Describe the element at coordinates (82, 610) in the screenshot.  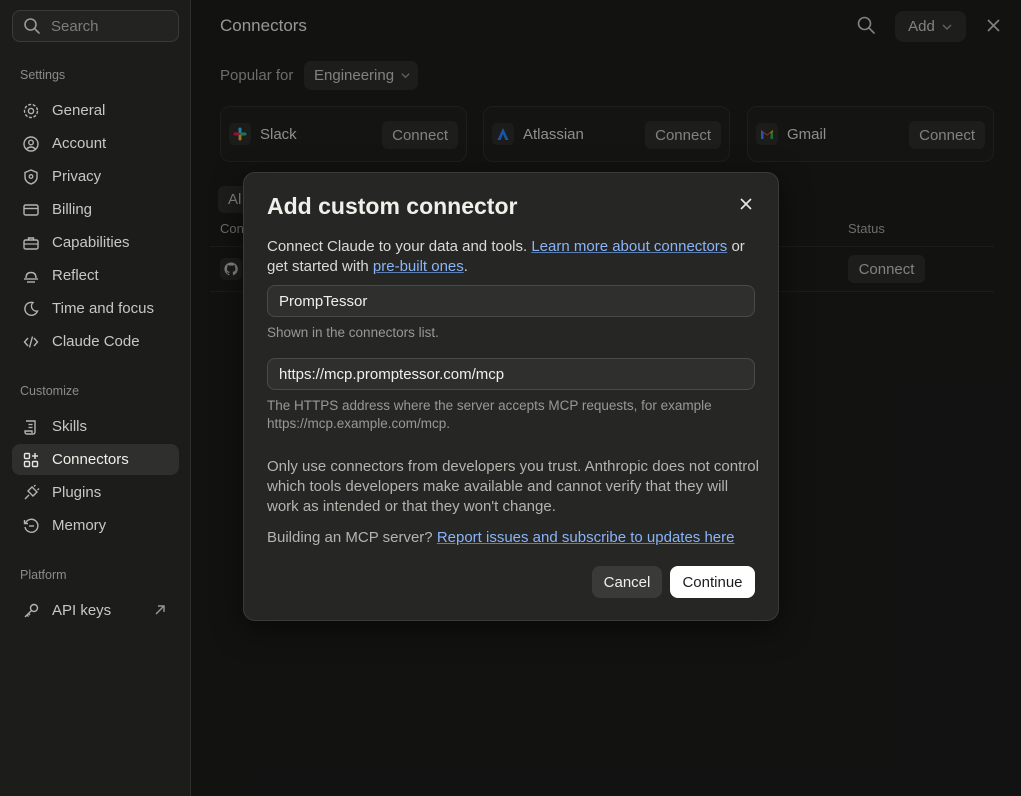
I see `sidebar-item-label: API keys` at that location.